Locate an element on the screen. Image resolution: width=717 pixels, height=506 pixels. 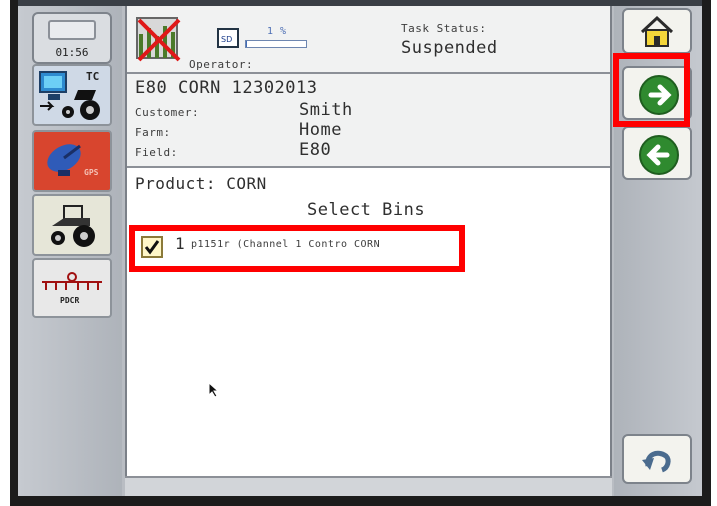
field-value: E80 is located at coordinates (315, 150).